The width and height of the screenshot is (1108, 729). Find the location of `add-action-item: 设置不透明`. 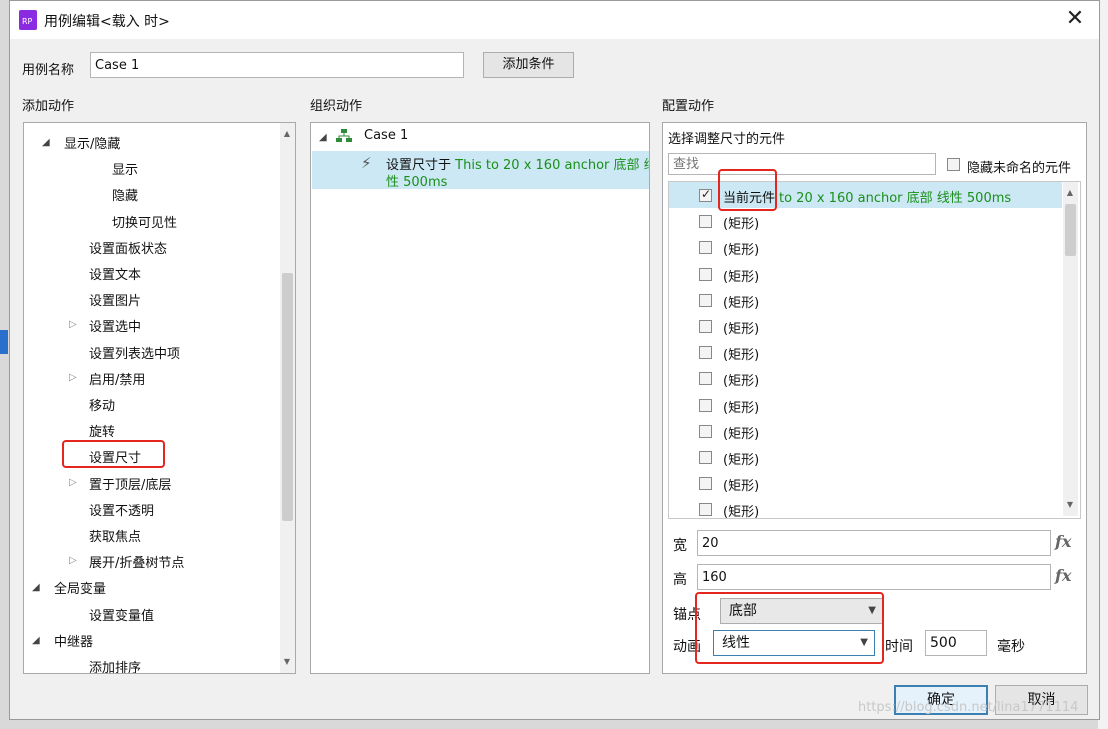

add-action-item: 设置不透明 is located at coordinates (121, 509).